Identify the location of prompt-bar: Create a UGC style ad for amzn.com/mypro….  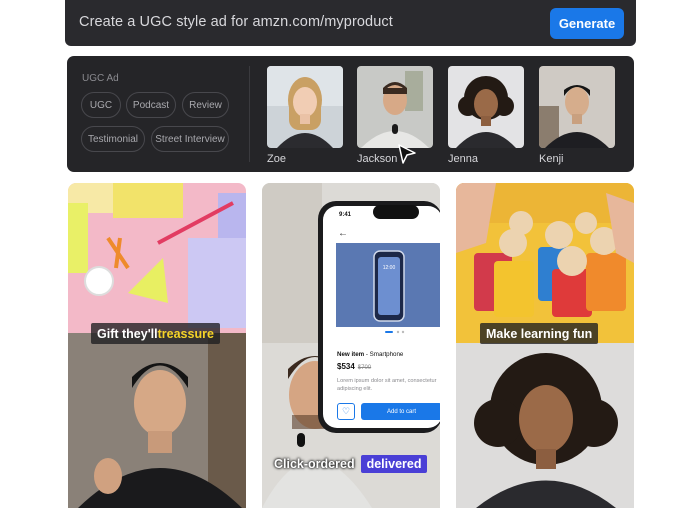
(350, 23).